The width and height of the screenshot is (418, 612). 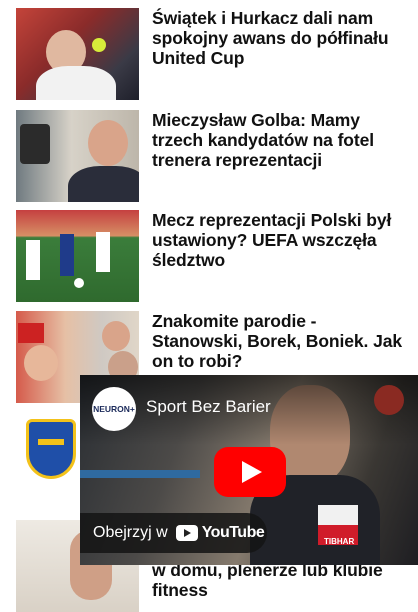 I want to click on corner-logo-icon, so click(x=389, y=400).